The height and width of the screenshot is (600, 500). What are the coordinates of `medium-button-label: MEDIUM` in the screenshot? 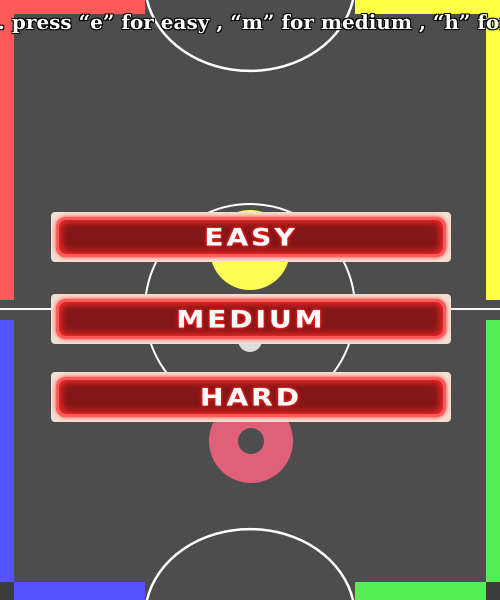 It's located at (251, 319).